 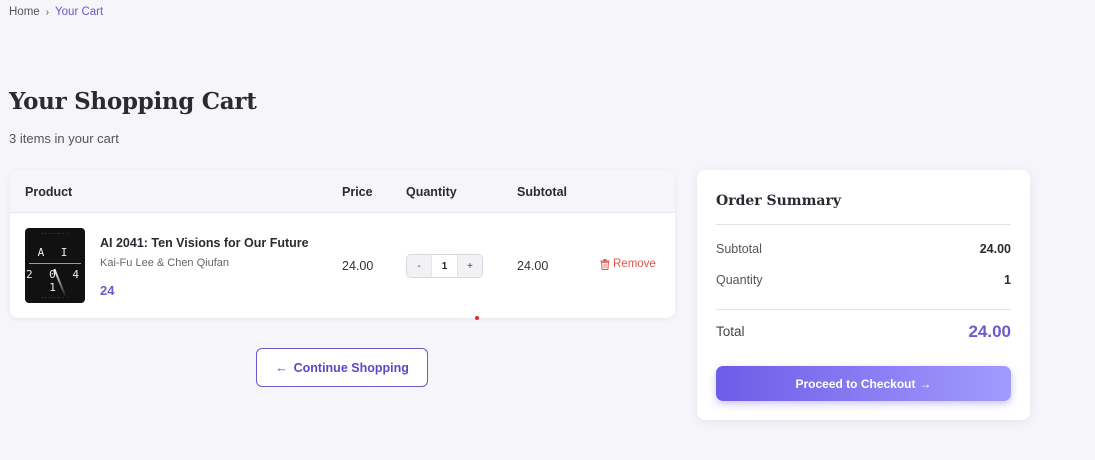 What do you see at coordinates (739, 280) in the screenshot?
I see `summary-quantity-label: Quantity` at bounding box center [739, 280].